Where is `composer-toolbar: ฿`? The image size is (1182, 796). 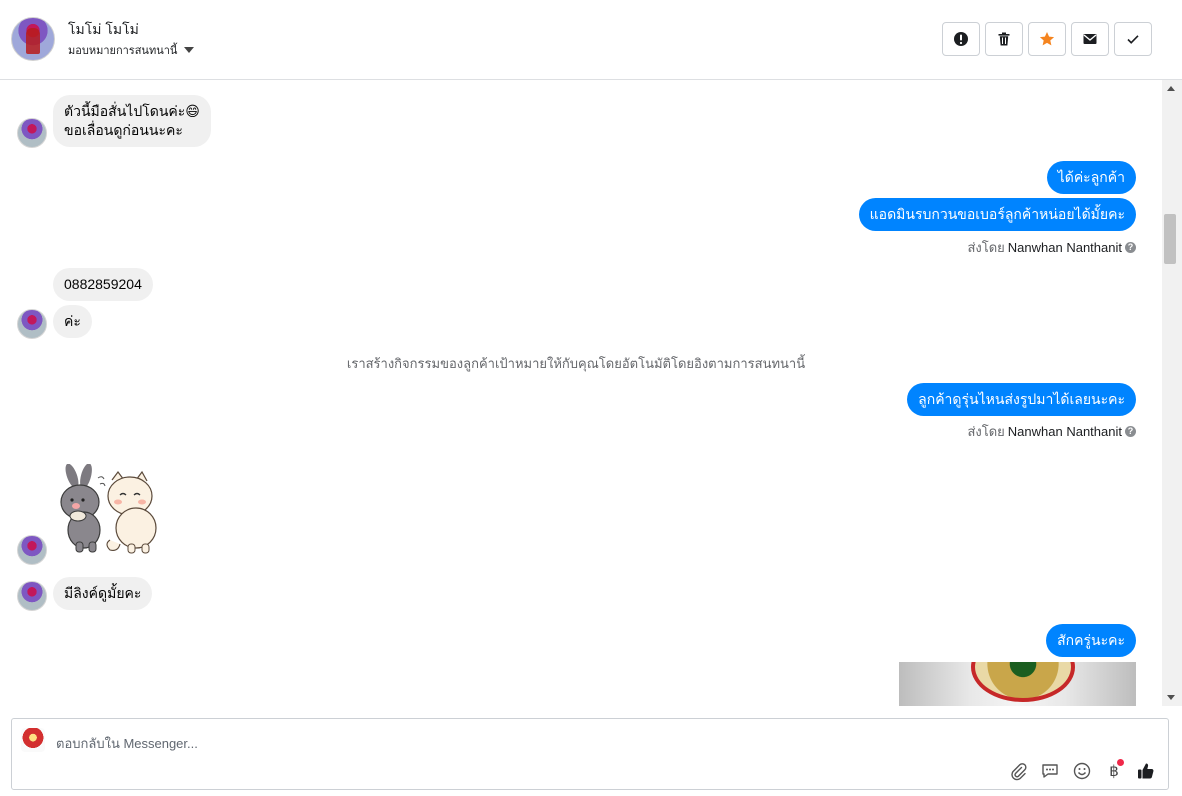
composer-toolbar: ฿ is located at coordinates (1082, 770).